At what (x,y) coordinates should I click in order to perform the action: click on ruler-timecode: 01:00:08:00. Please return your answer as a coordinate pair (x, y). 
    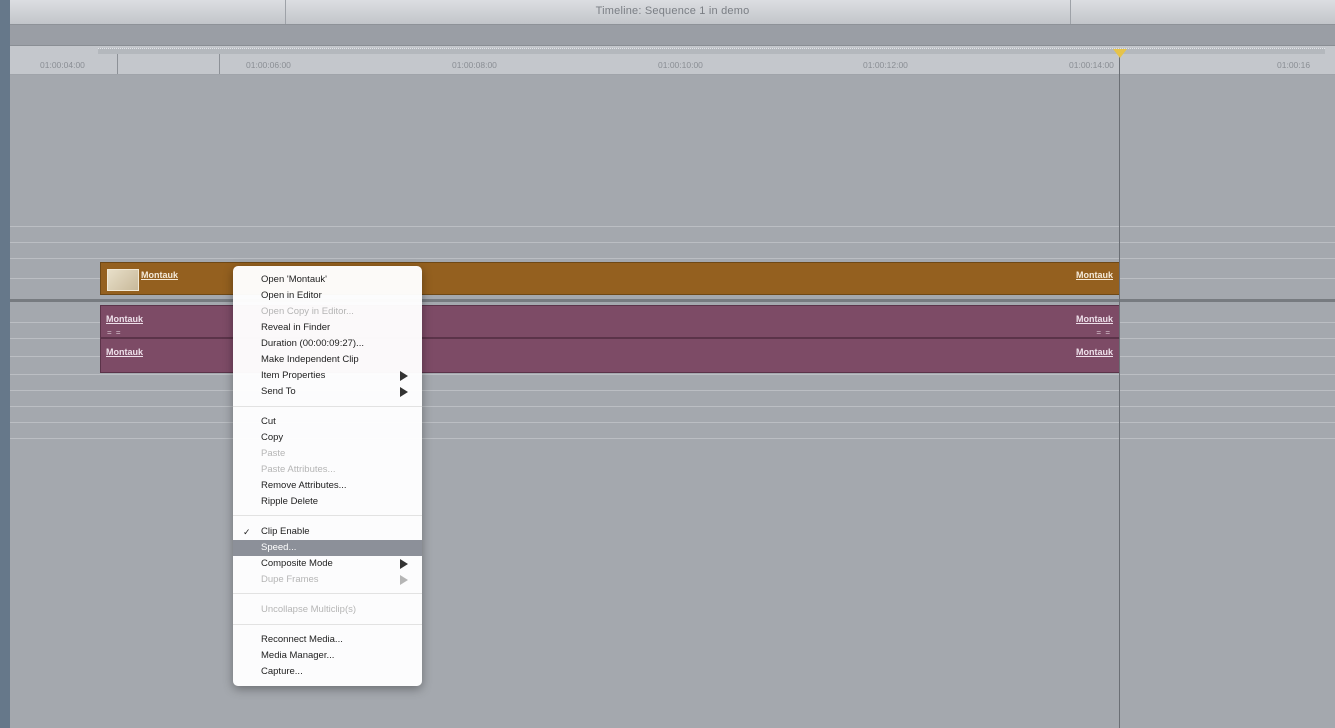
    Looking at the image, I should click on (474, 65).